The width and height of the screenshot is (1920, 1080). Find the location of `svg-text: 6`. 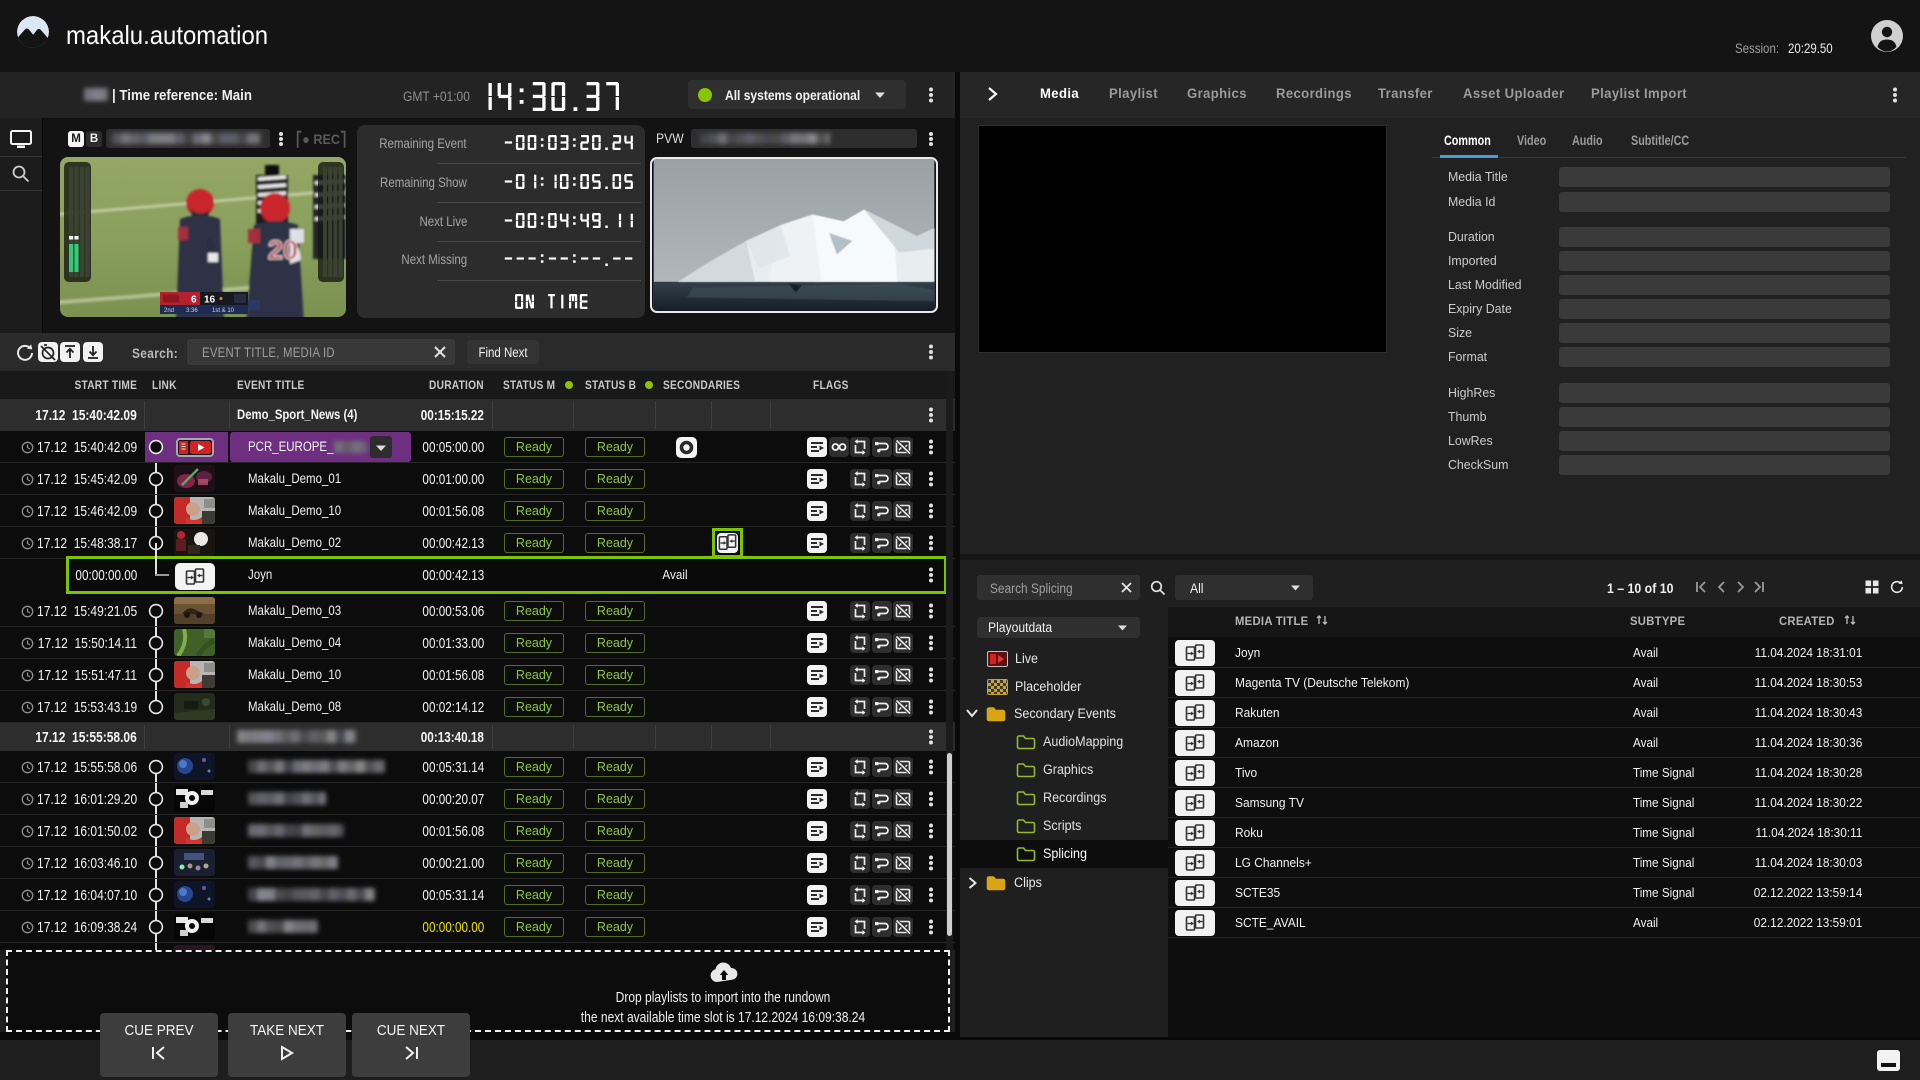

svg-text: 6 is located at coordinates (194, 300).